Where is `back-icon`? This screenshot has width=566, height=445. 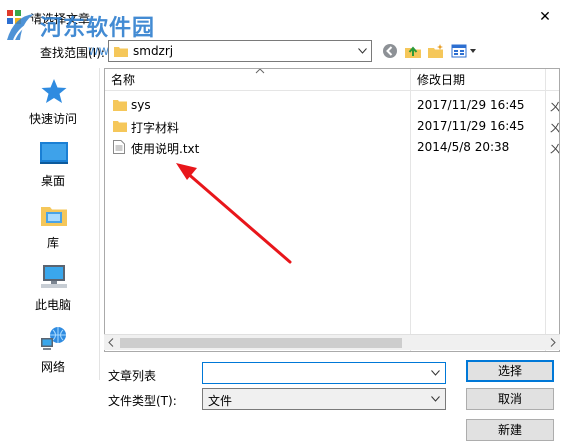 back-icon is located at coordinates (390, 51).